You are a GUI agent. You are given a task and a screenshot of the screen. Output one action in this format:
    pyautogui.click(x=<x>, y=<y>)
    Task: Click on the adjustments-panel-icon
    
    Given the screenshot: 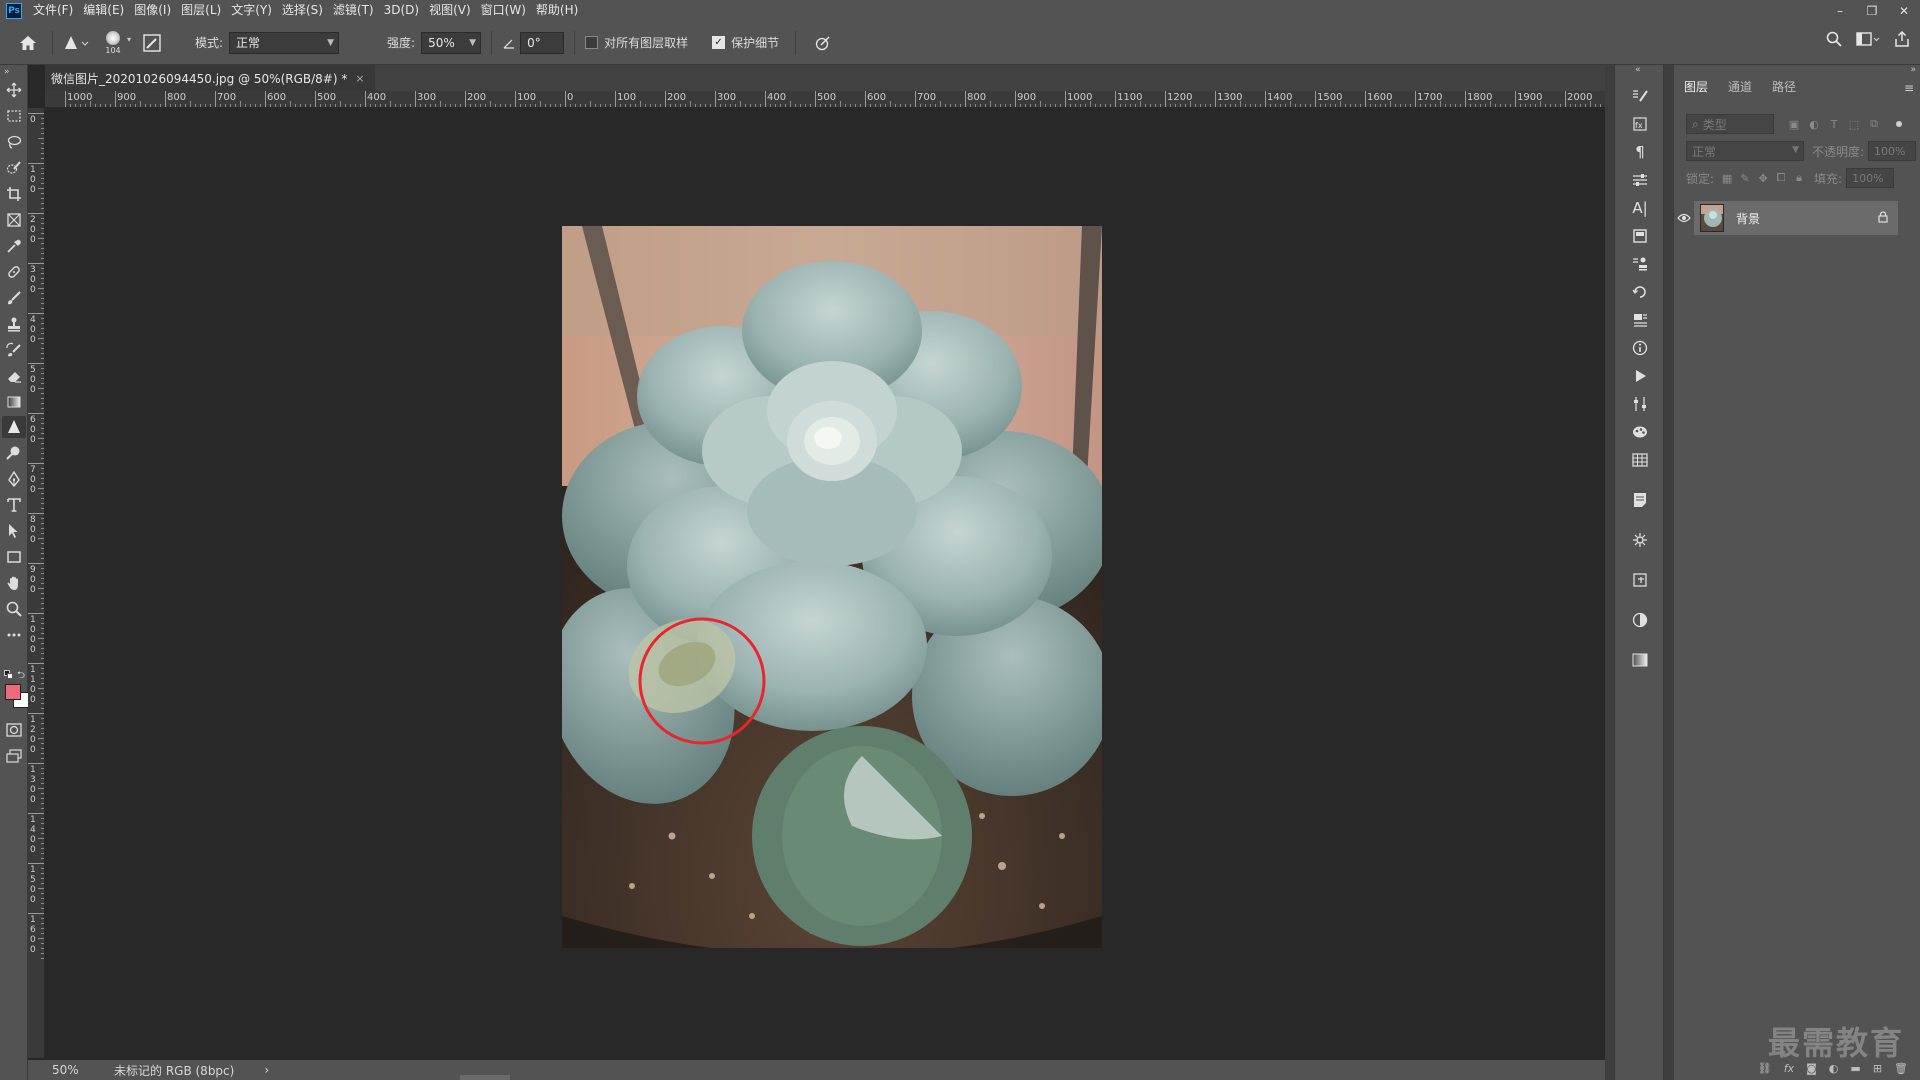 What is the action you would take?
    pyautogui.click(x=1640, y=404)
    